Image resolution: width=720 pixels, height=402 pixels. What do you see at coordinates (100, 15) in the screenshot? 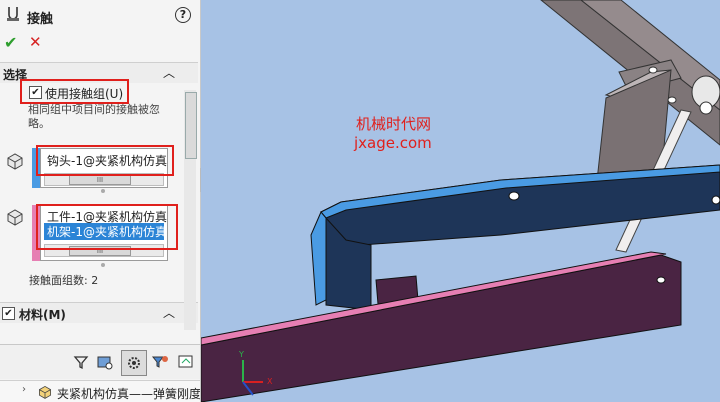
I see `panel-header: 接触 ?` at bounding box center [100, 15].